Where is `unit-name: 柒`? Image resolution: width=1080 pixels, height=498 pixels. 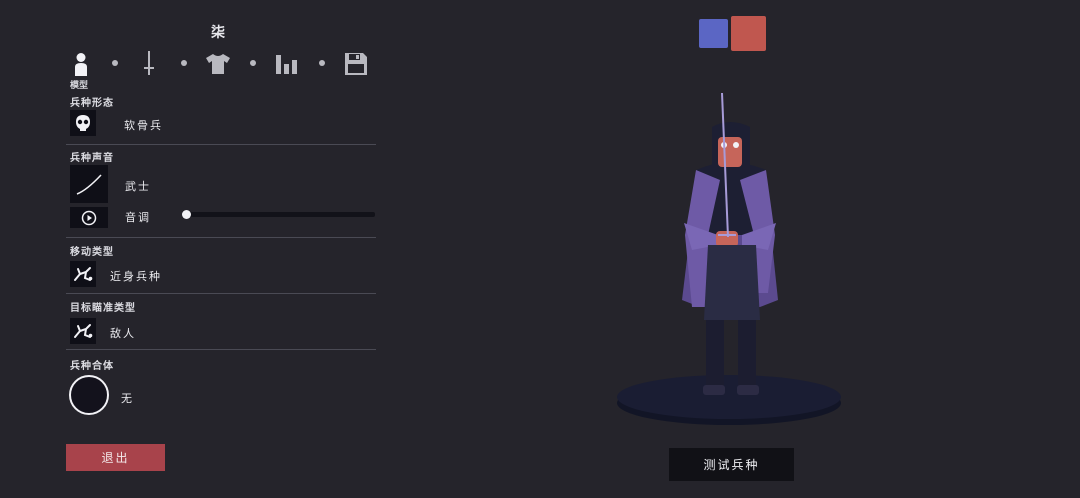 unit-name: 柒 is located at coordinates (218, 33).